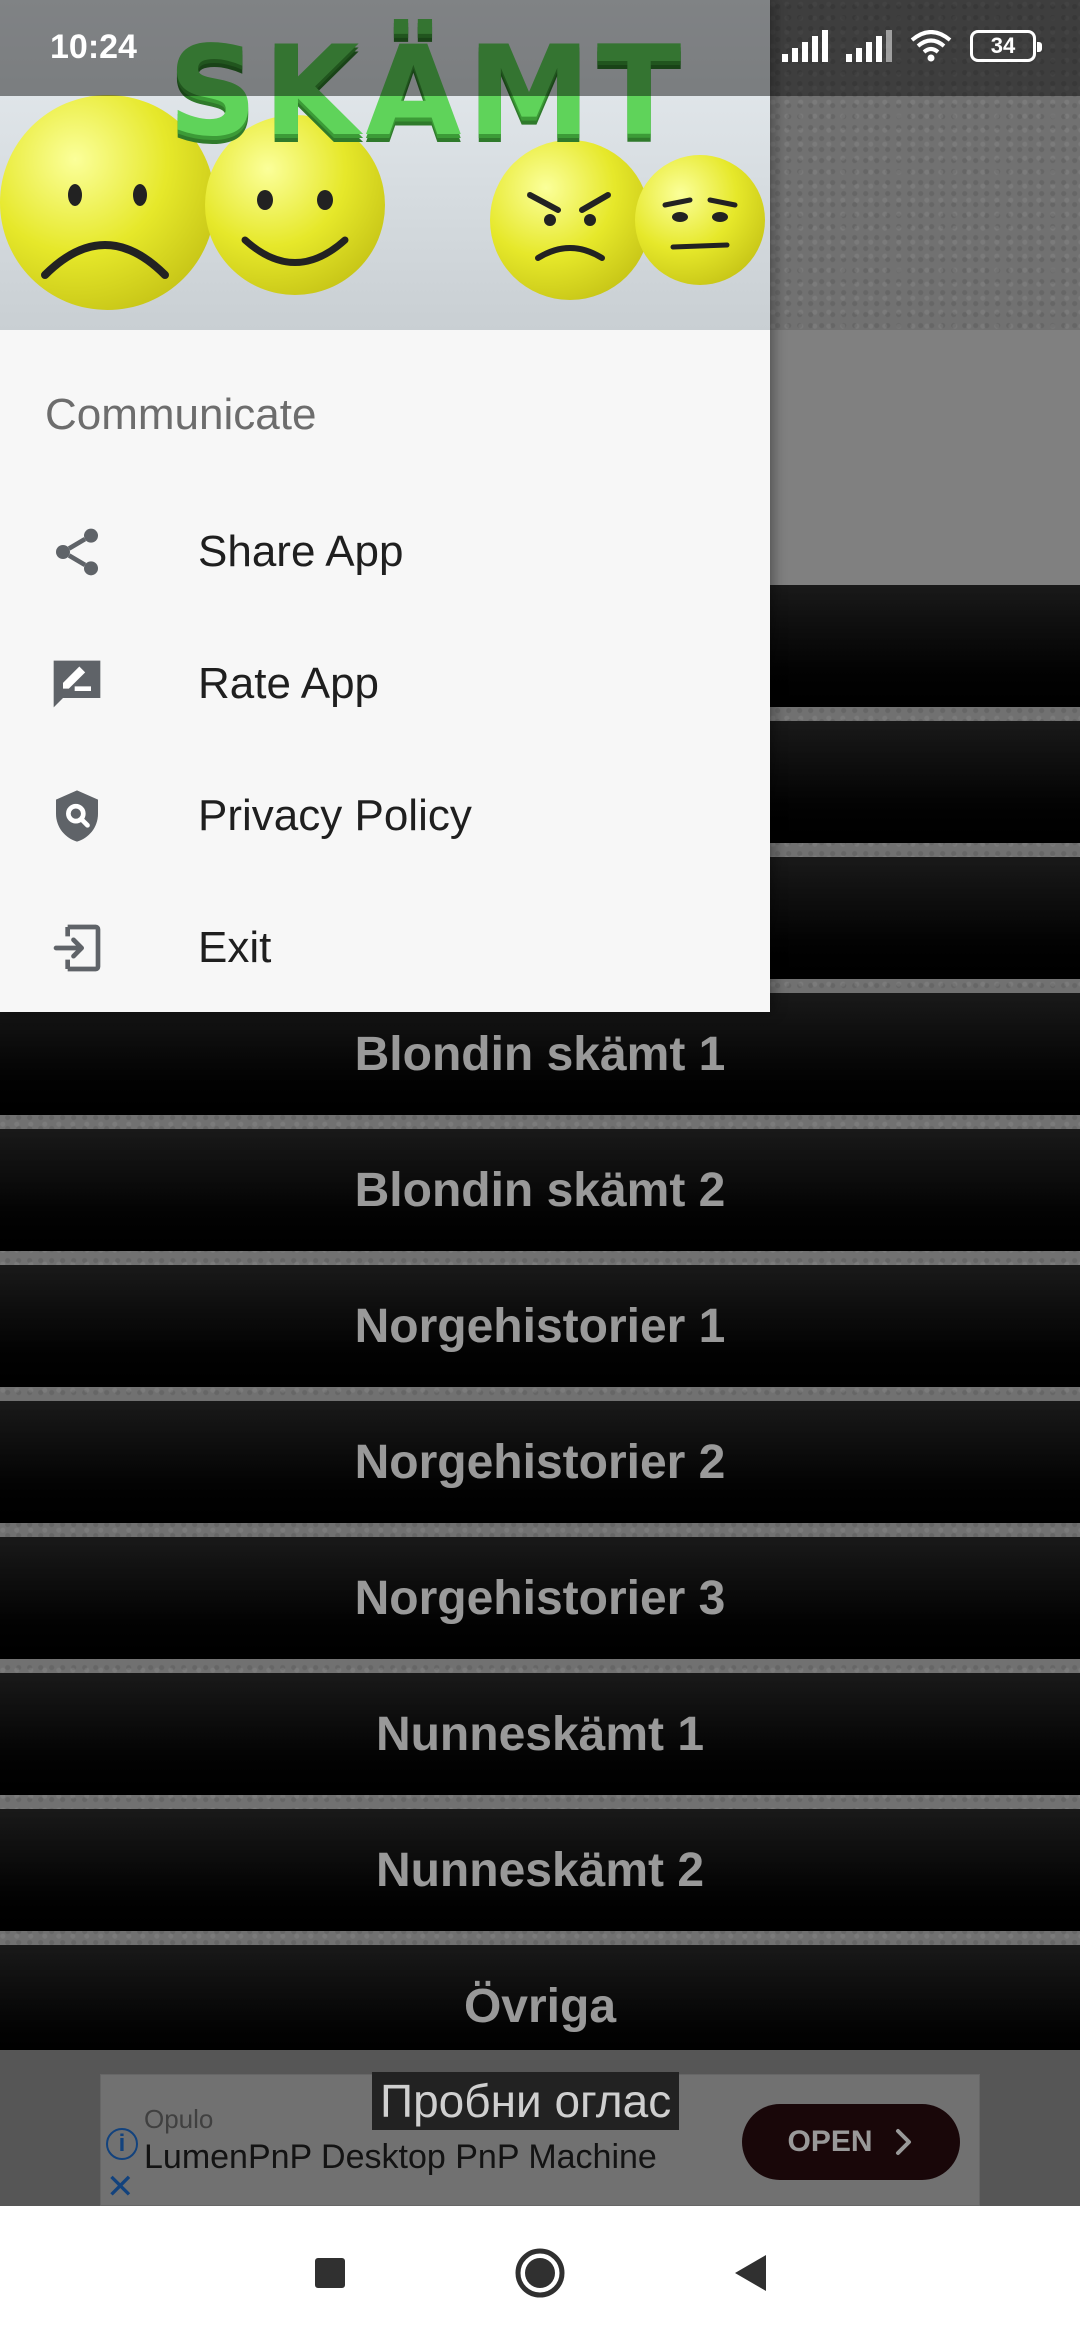 The width and height of the screenshot is (1080, 2340). What do you see at coordinates (540, 48) in the screenshot?
I see `status-bar: 10:24 34` at bounding box center [540, 48].